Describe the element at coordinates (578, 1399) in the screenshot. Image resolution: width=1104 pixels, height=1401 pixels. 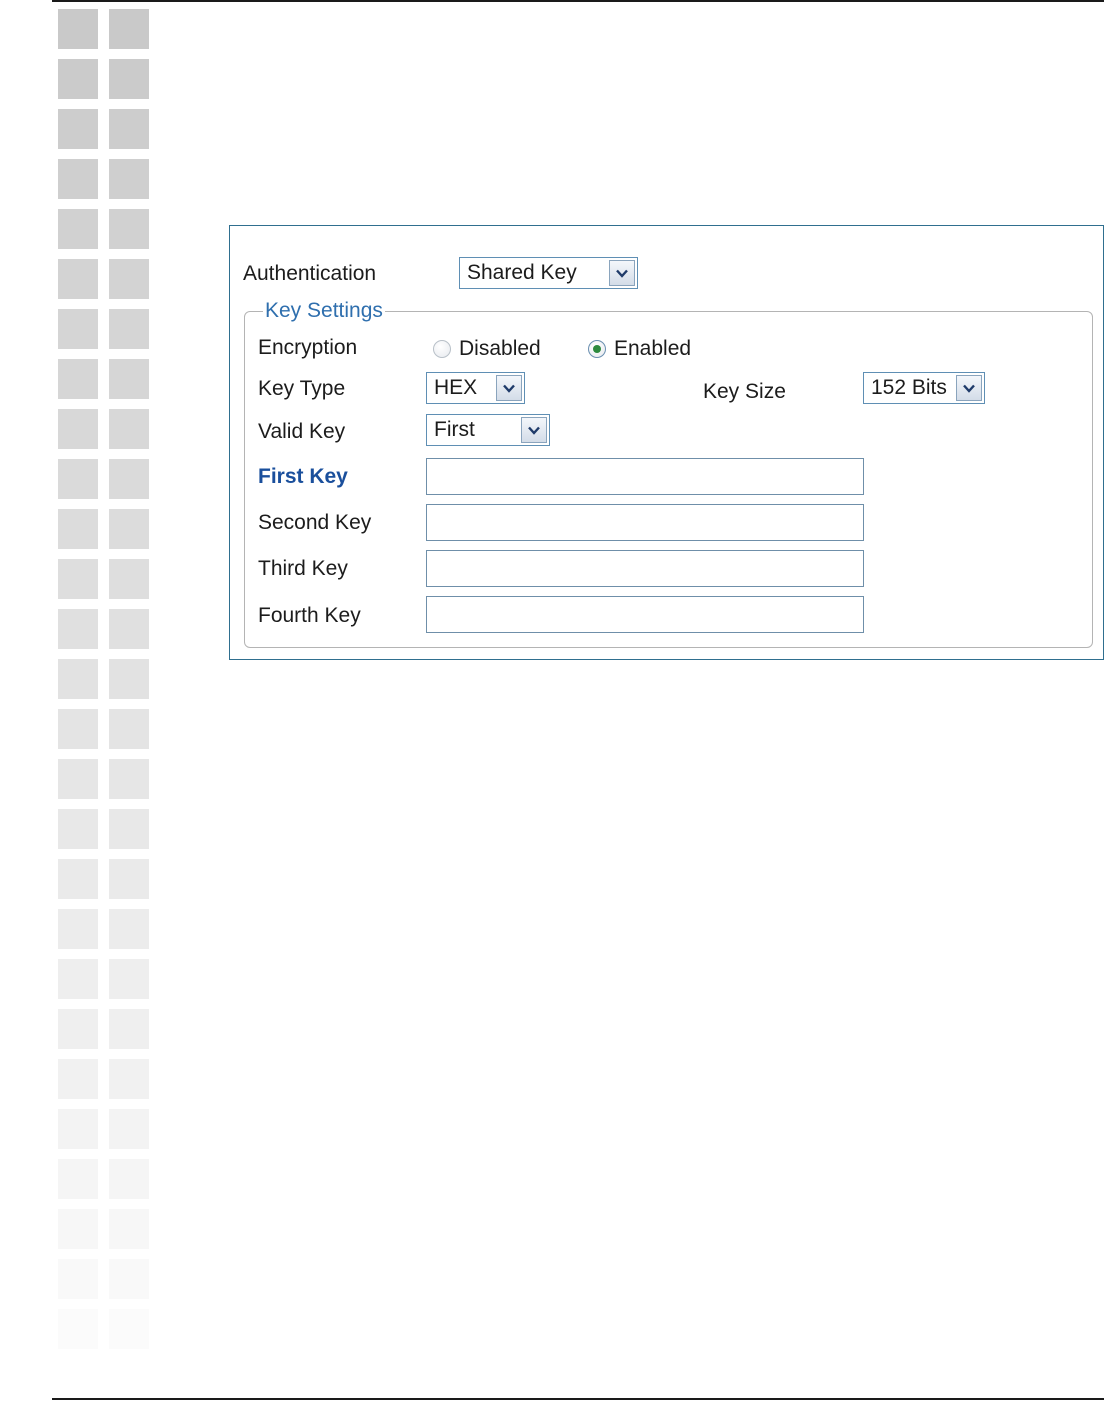
I see `bottom-rule` at that location.